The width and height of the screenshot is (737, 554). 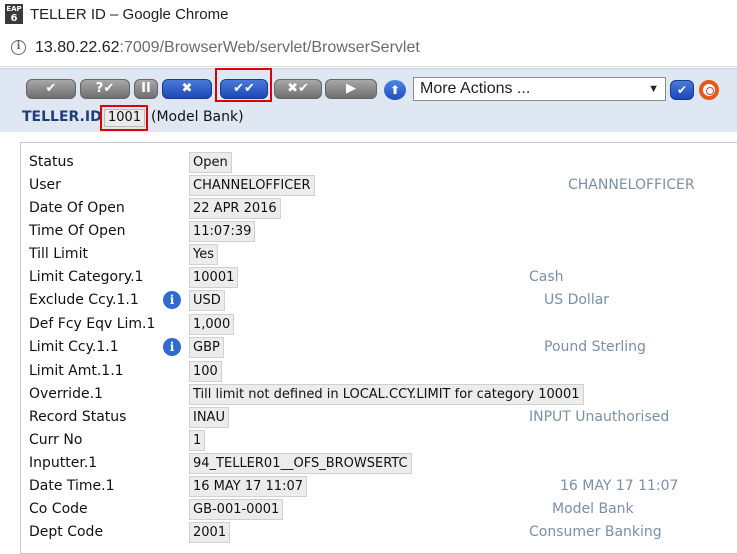 What do you see at coordinates (351, 89) in the screenshot?
I see `next-button: ▶` at bounding box center [351, 89].